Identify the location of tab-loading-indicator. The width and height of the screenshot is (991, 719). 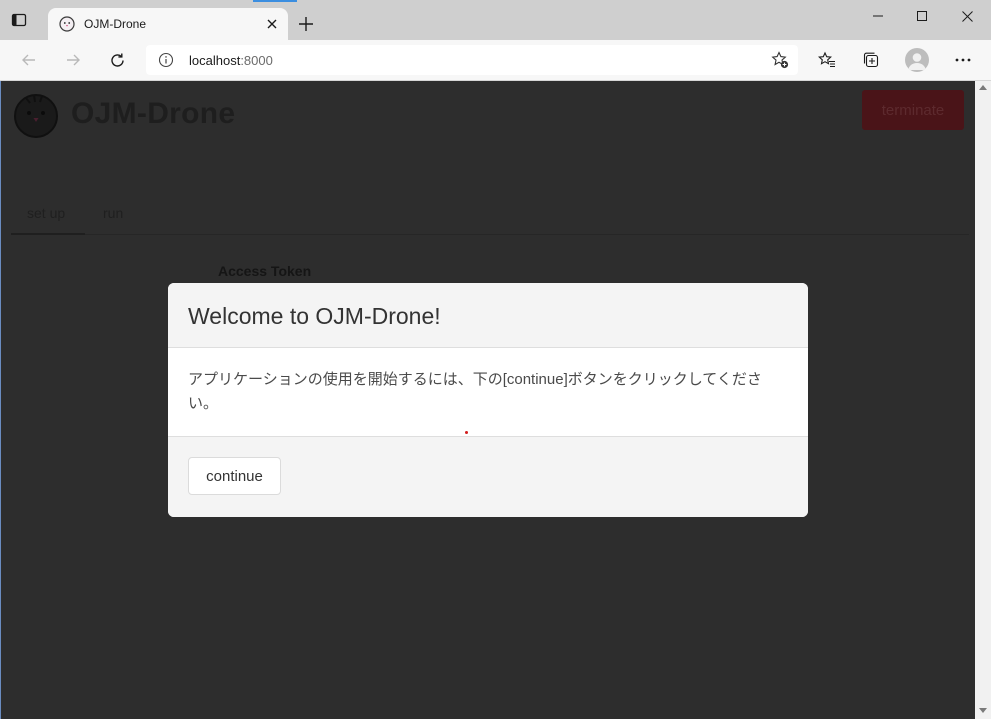
(275, 1).